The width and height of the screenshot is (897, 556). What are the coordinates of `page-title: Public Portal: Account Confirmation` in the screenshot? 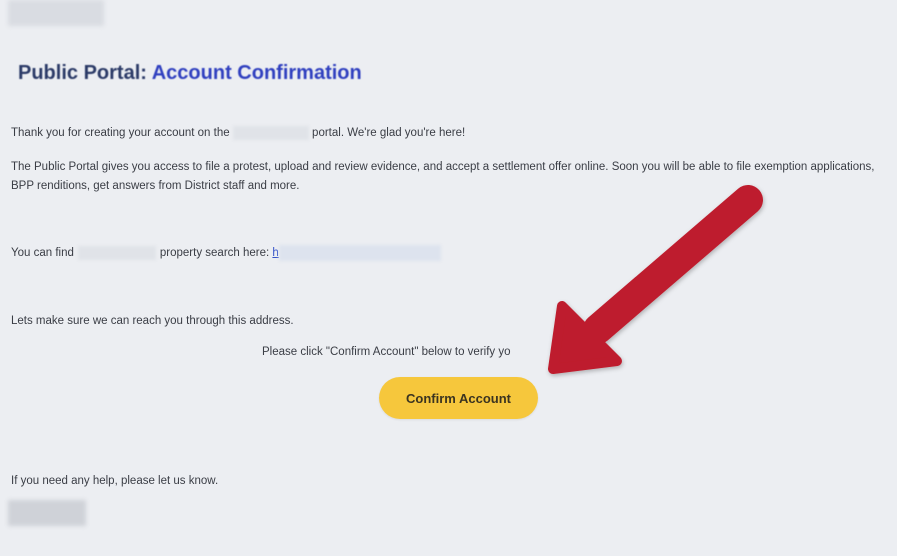 It's located at (190, 73).